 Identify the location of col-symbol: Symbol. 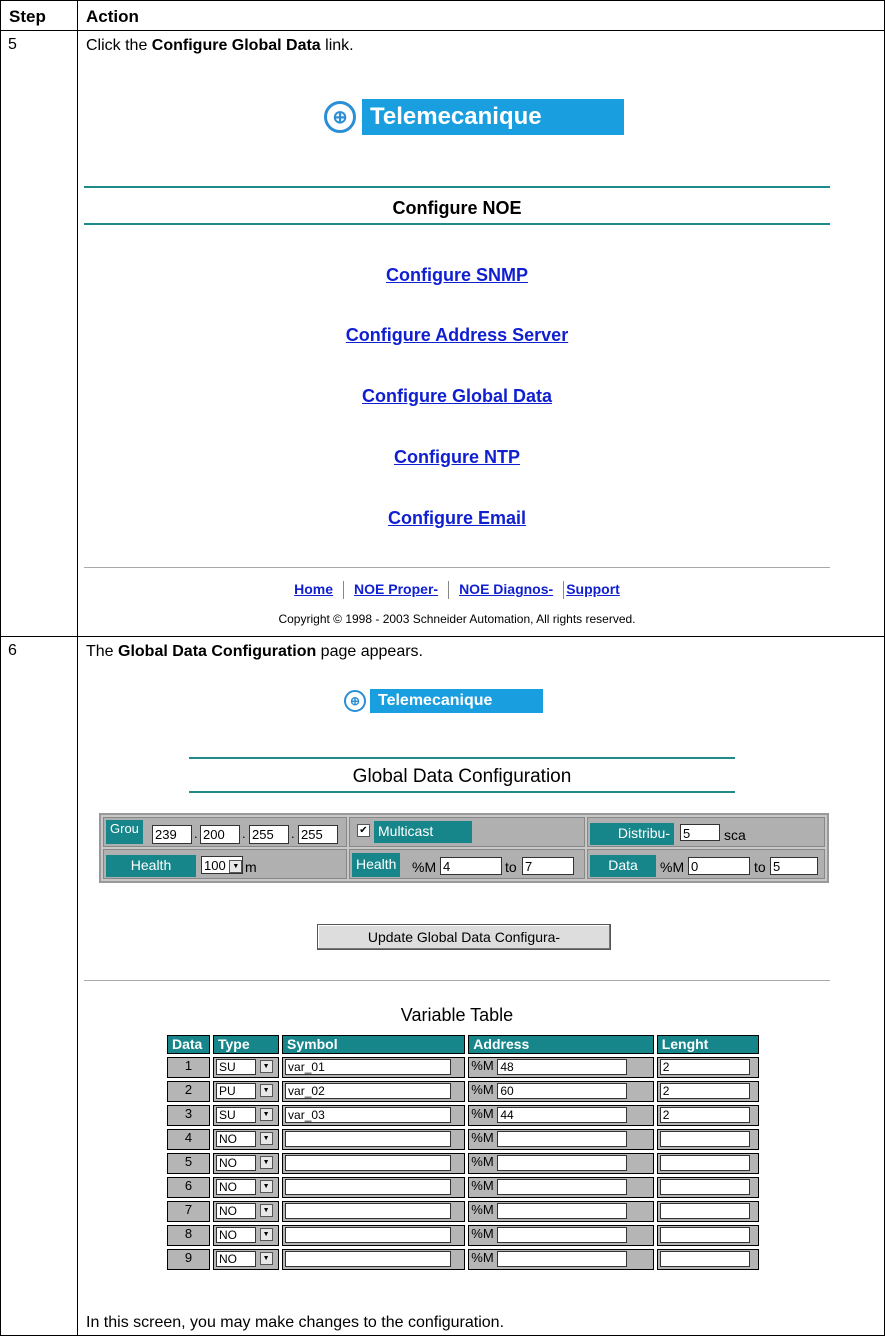
(374, 1044).